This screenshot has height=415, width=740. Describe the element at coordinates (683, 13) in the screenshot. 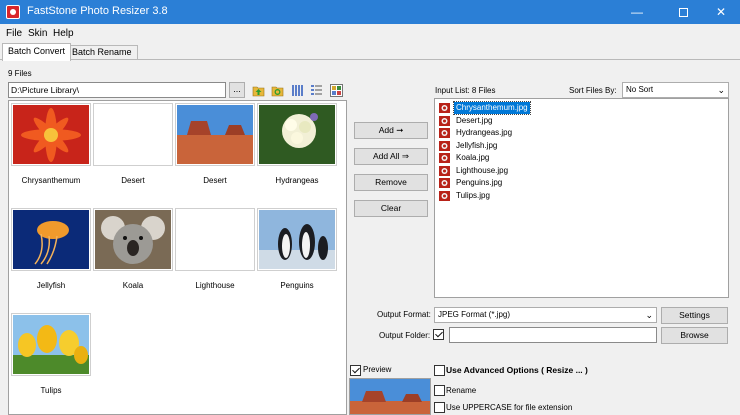

I see `maximize-icon` at that location.